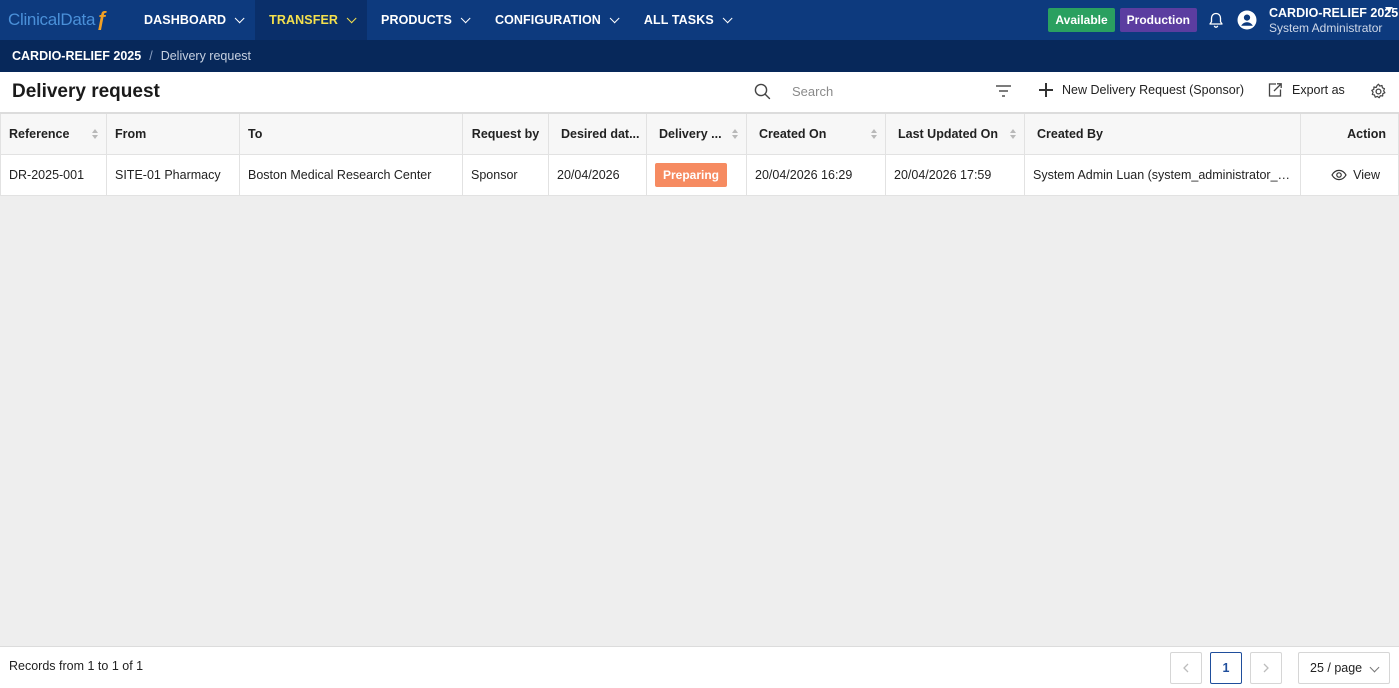 This screenshot has width=1399, height=688. What do you see at coordinates (1334, 12) in the screenshot?
I see `user-project: CARDIO-RELIEF 2025` at bounding box center [1334, 12].